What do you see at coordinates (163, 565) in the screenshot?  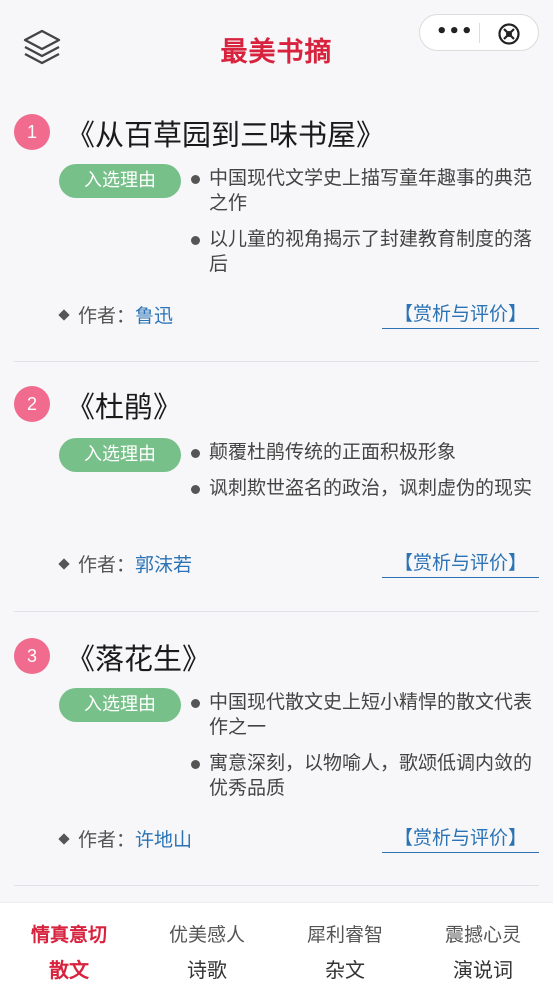 I see `author-name: 郭沫若` at bounding box center [163, 565].